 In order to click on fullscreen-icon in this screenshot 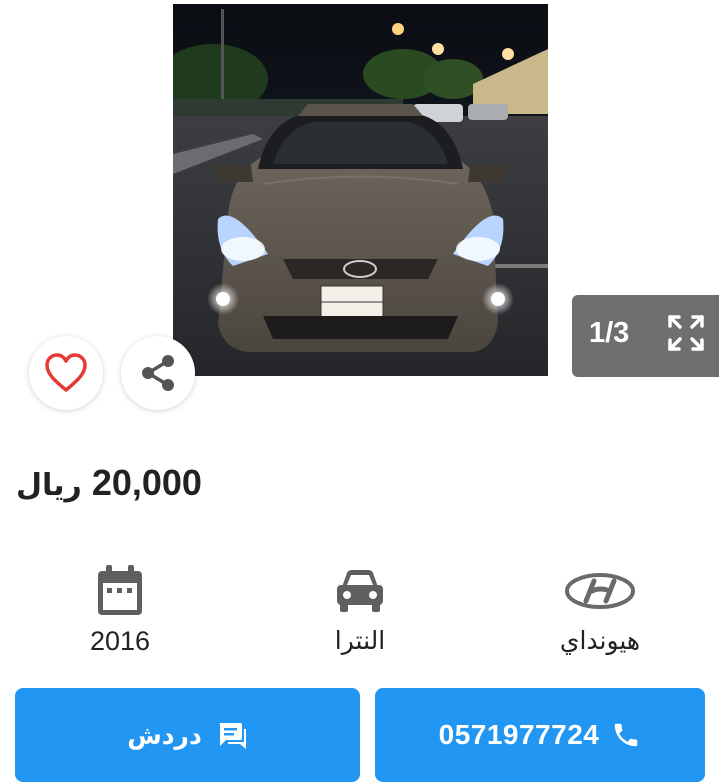, I will do `click(686, 333)`.